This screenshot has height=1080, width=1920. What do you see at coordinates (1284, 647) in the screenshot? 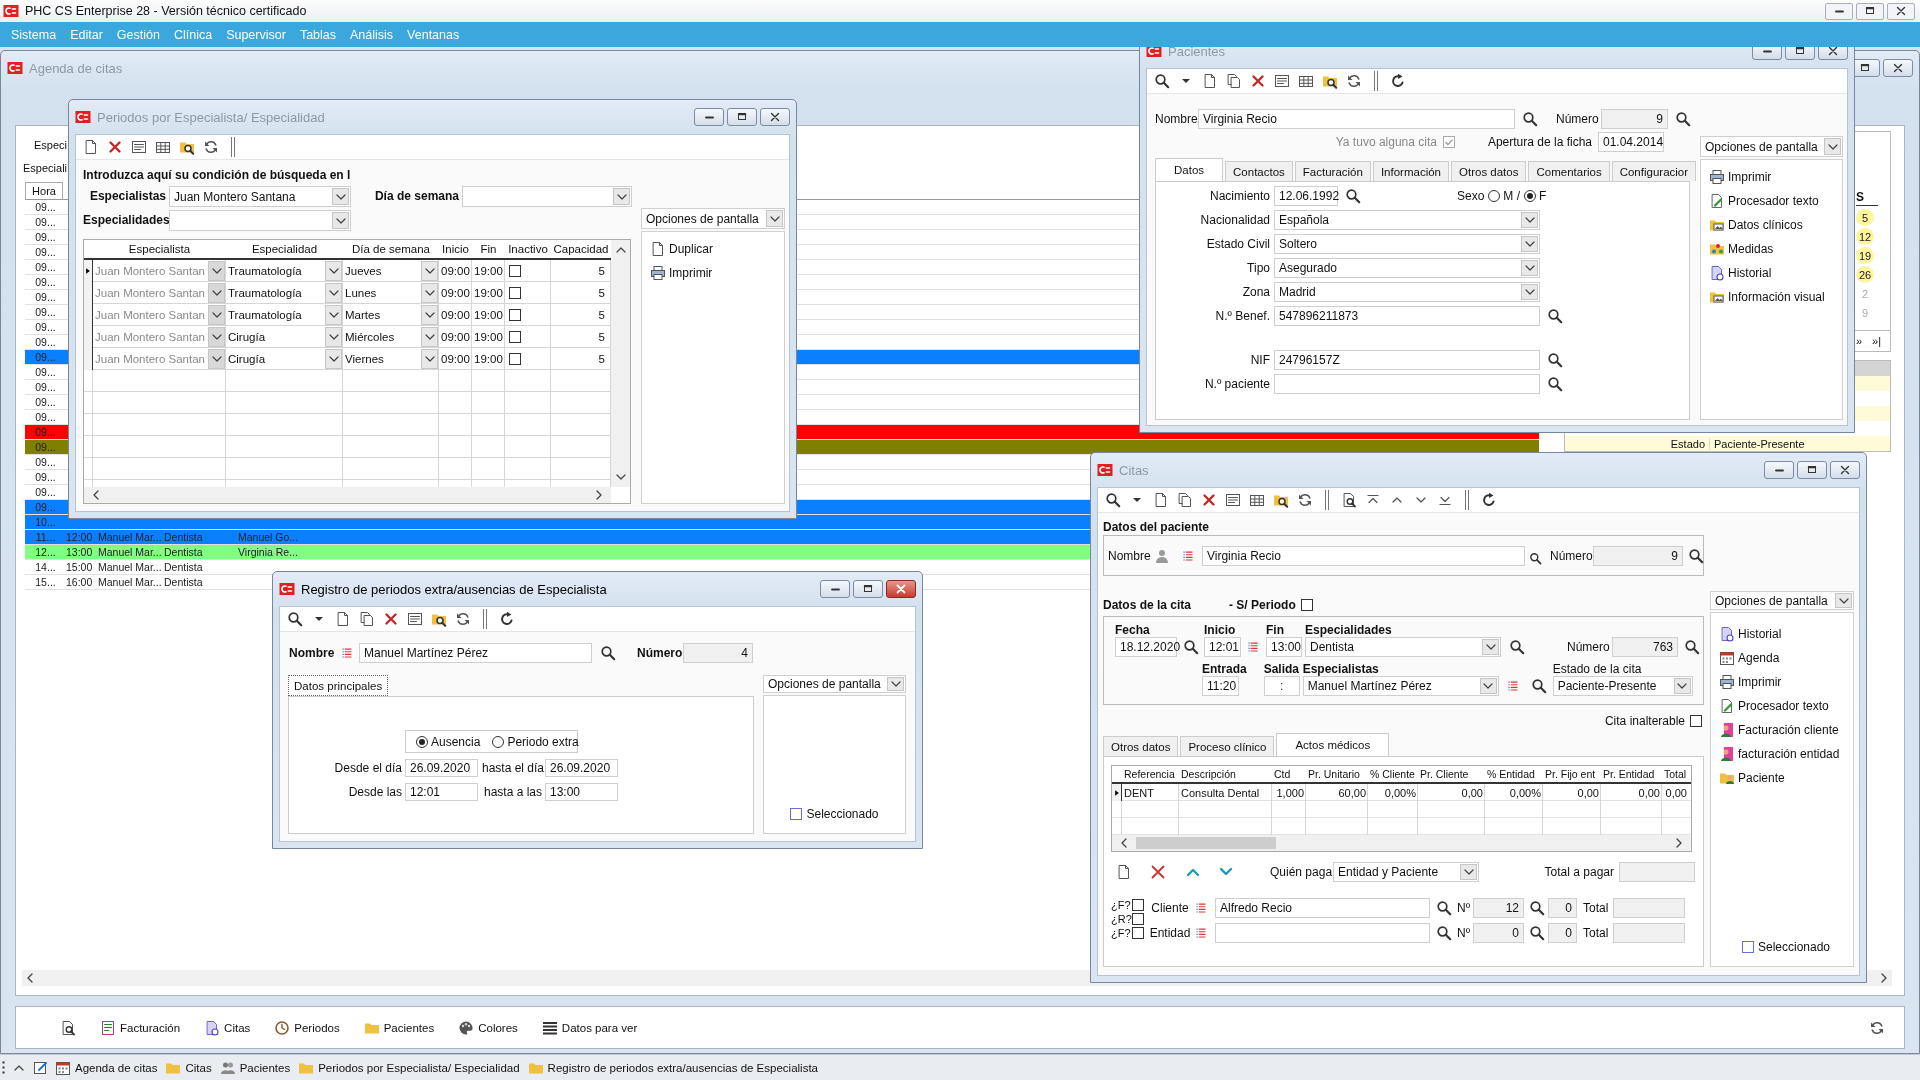
I see `time-field: 13:00` at bounding box center [1284, 647].